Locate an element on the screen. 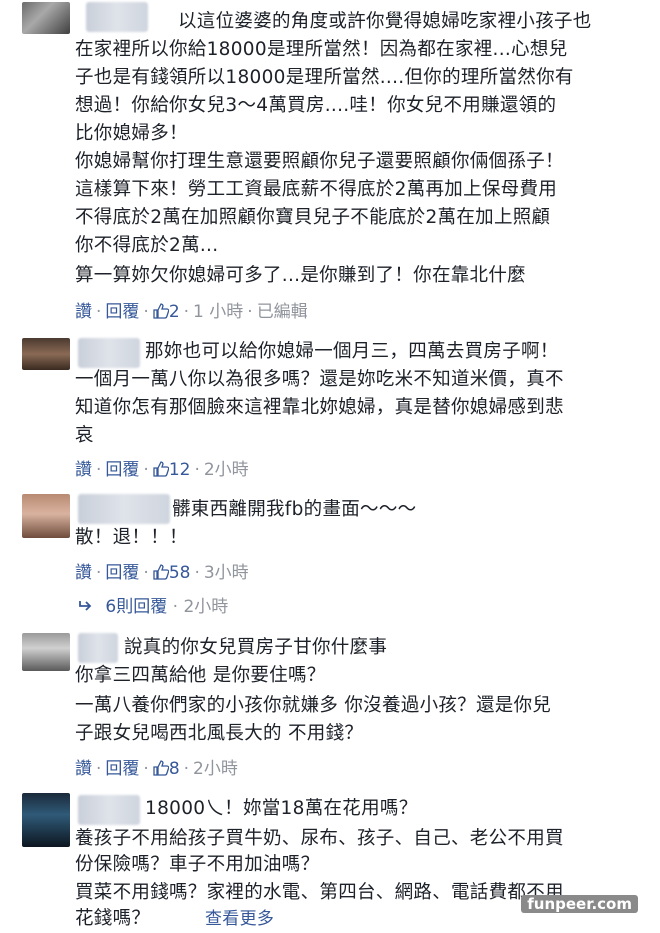 This screenshot has width=660, height=933. comment-text-line: 你媳婦幫你打理生意還要照顧你兒子還要照顧你倆個孫子！ is located at coordinates (319, 161).